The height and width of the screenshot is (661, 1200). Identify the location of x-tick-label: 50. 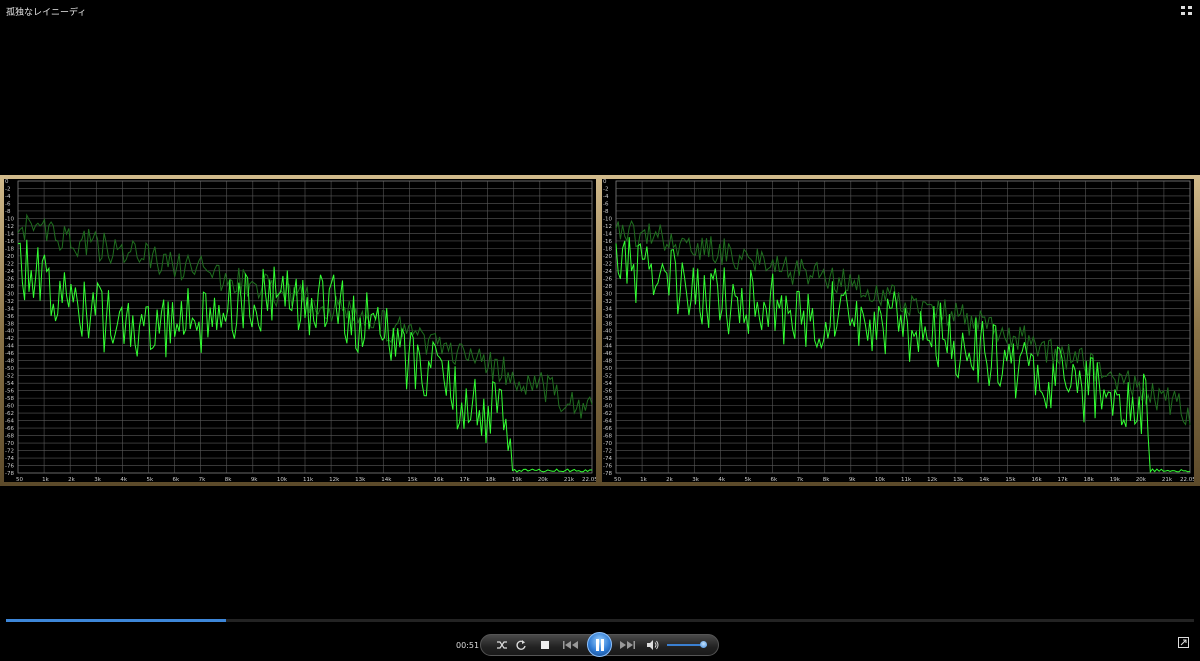
(19, 479).